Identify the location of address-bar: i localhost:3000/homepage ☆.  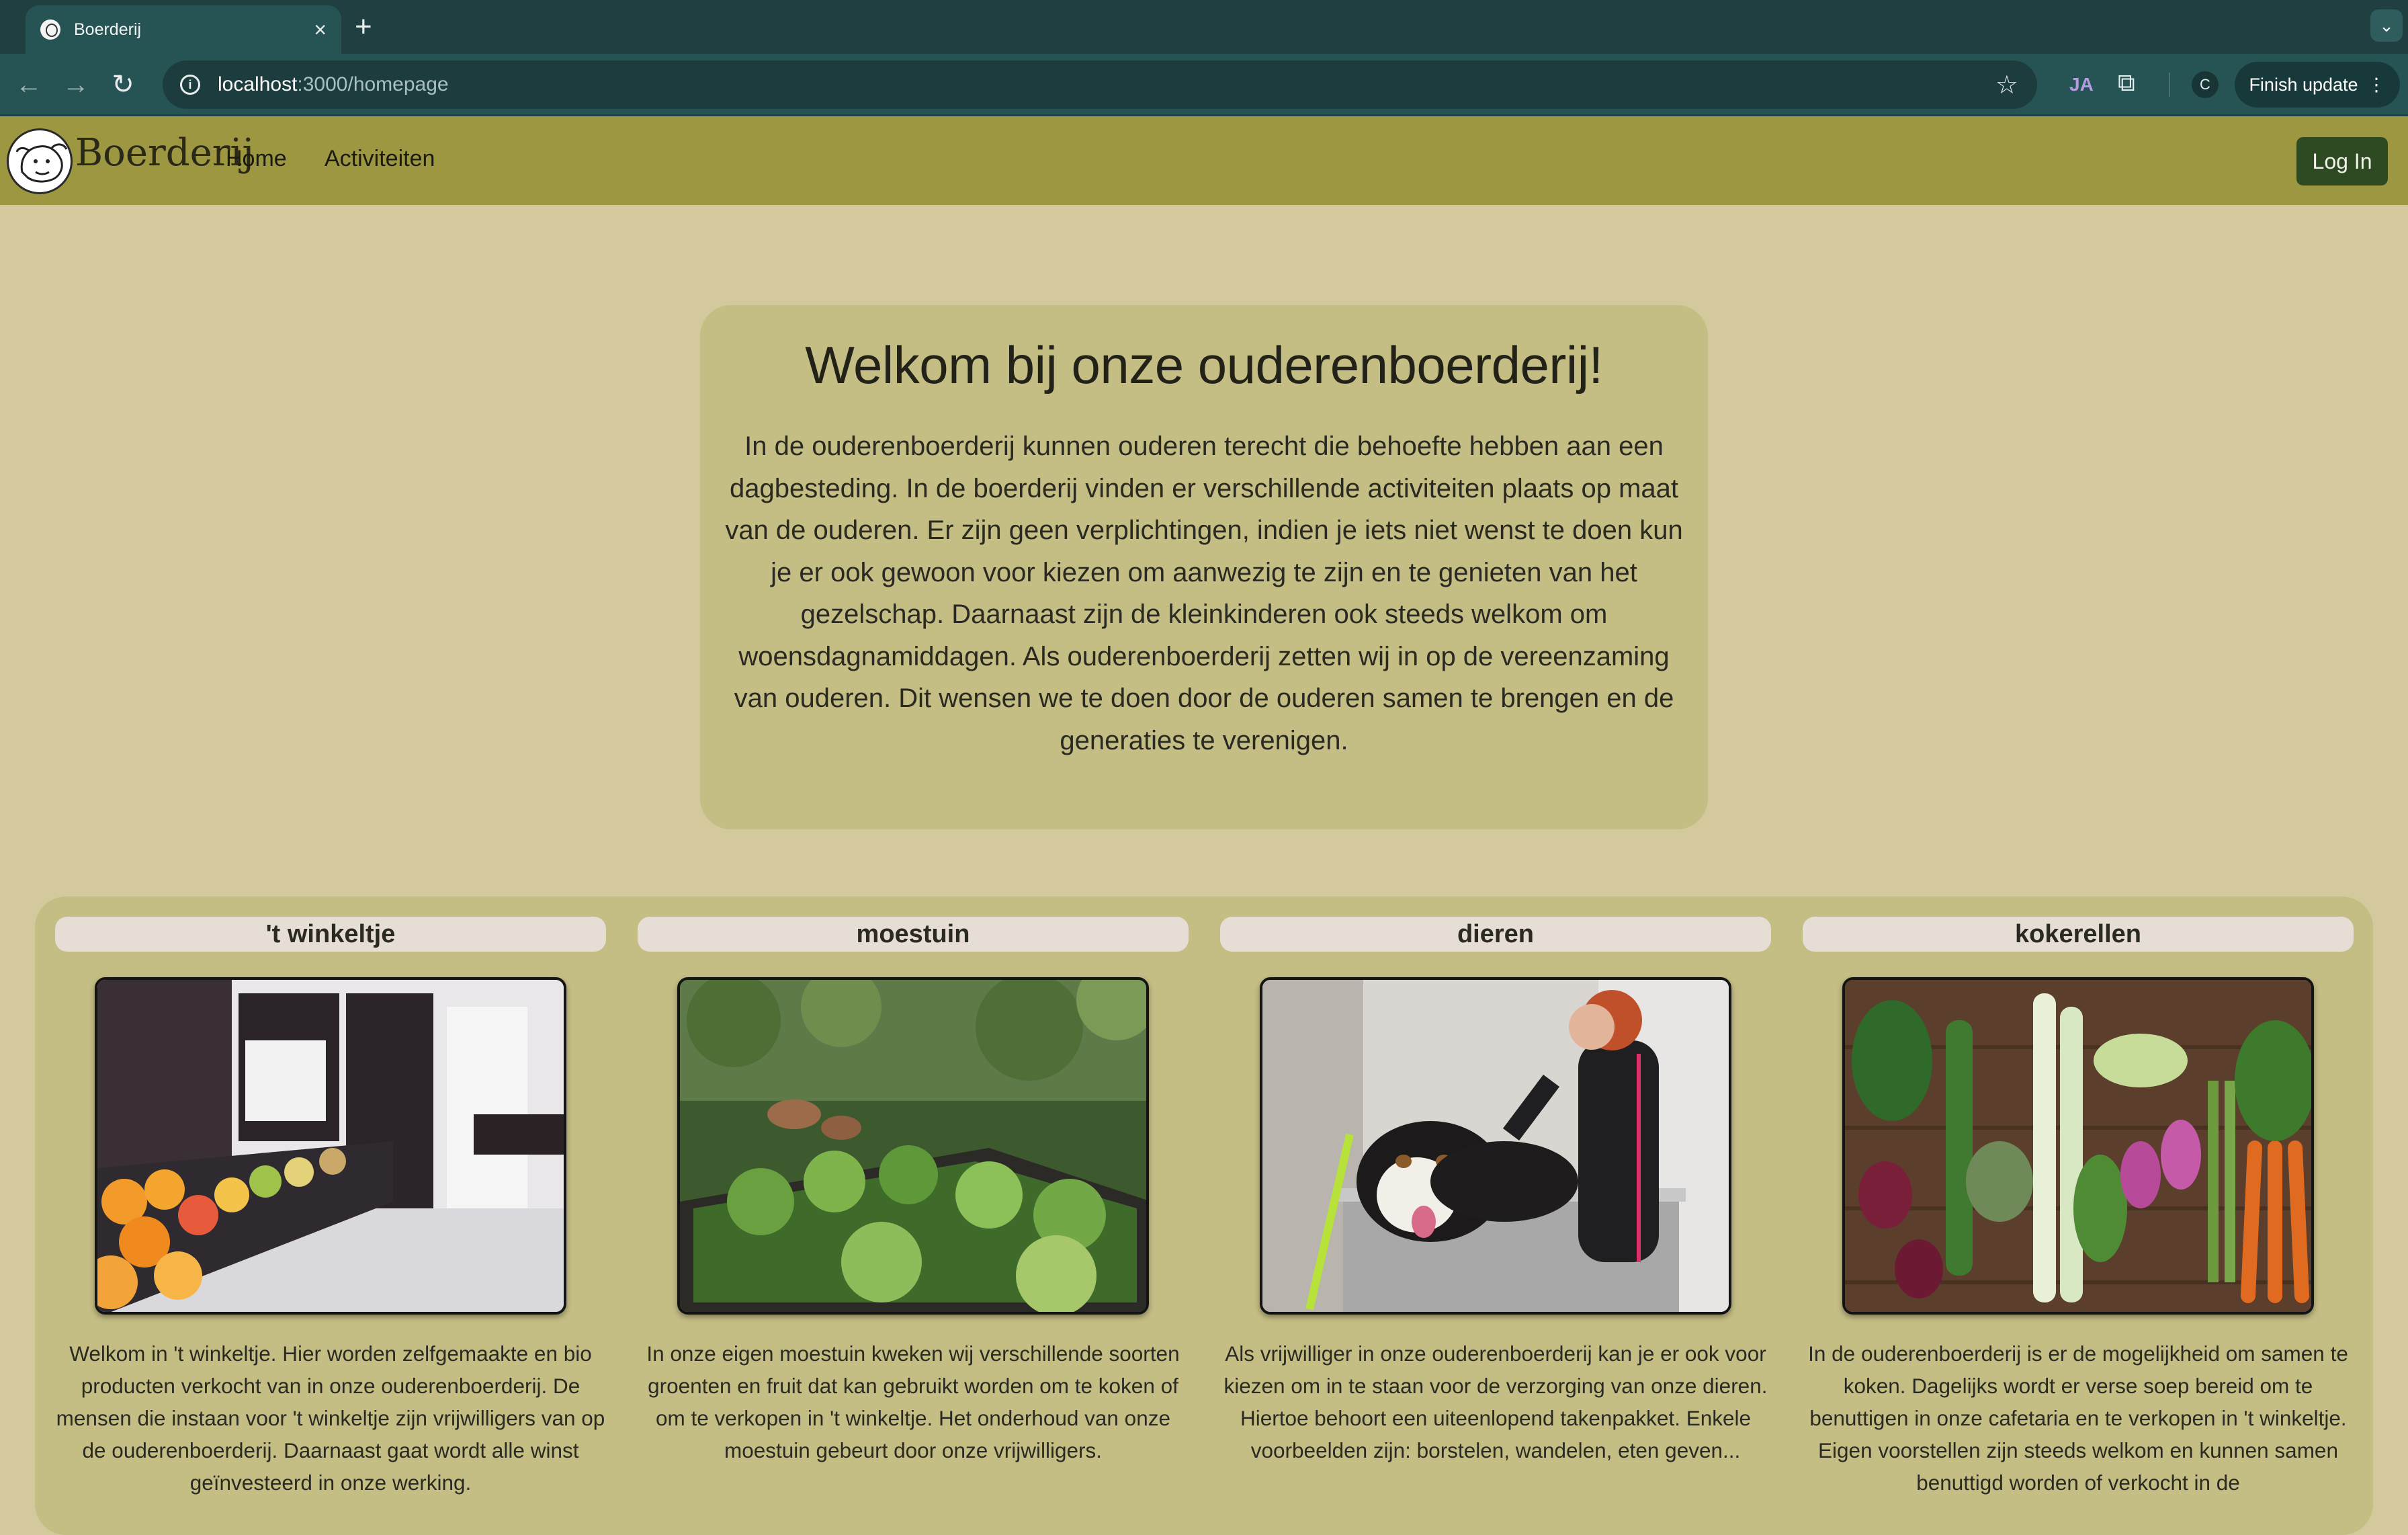
(1100, 84).